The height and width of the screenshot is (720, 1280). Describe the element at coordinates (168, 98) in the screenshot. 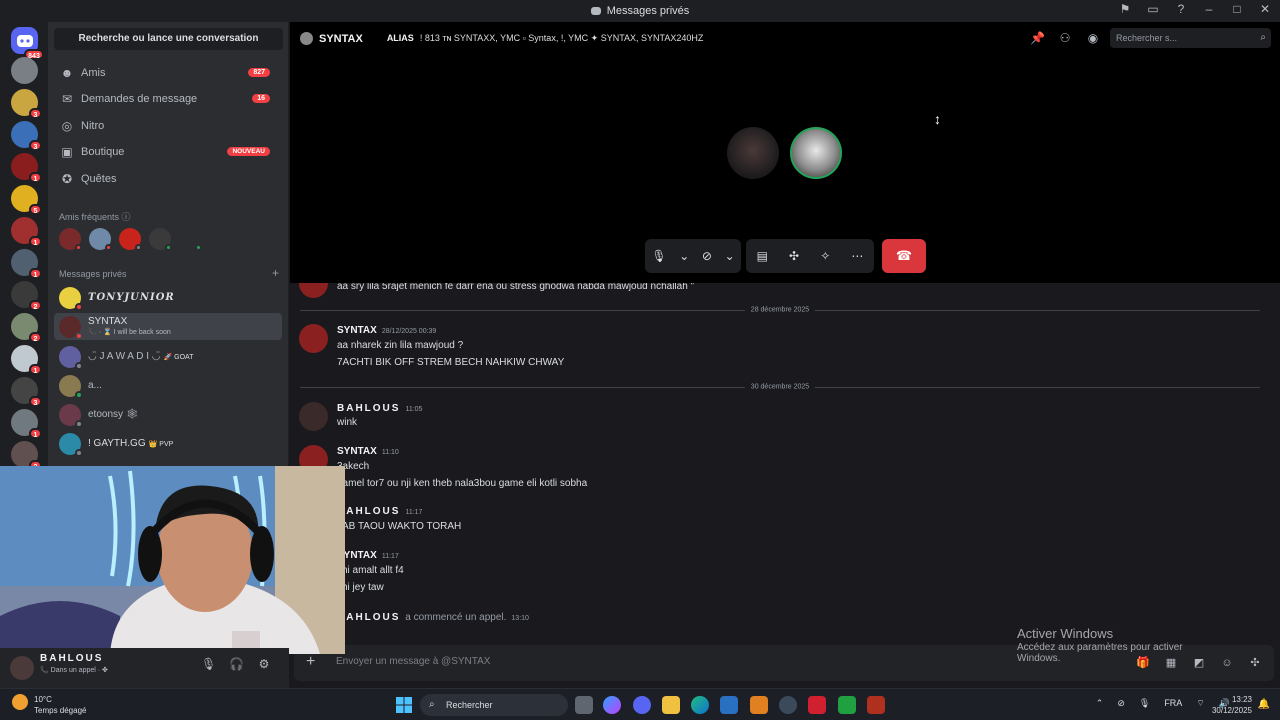

I see `nav-message-requests: ✉ Demandes de message 16` at that location.